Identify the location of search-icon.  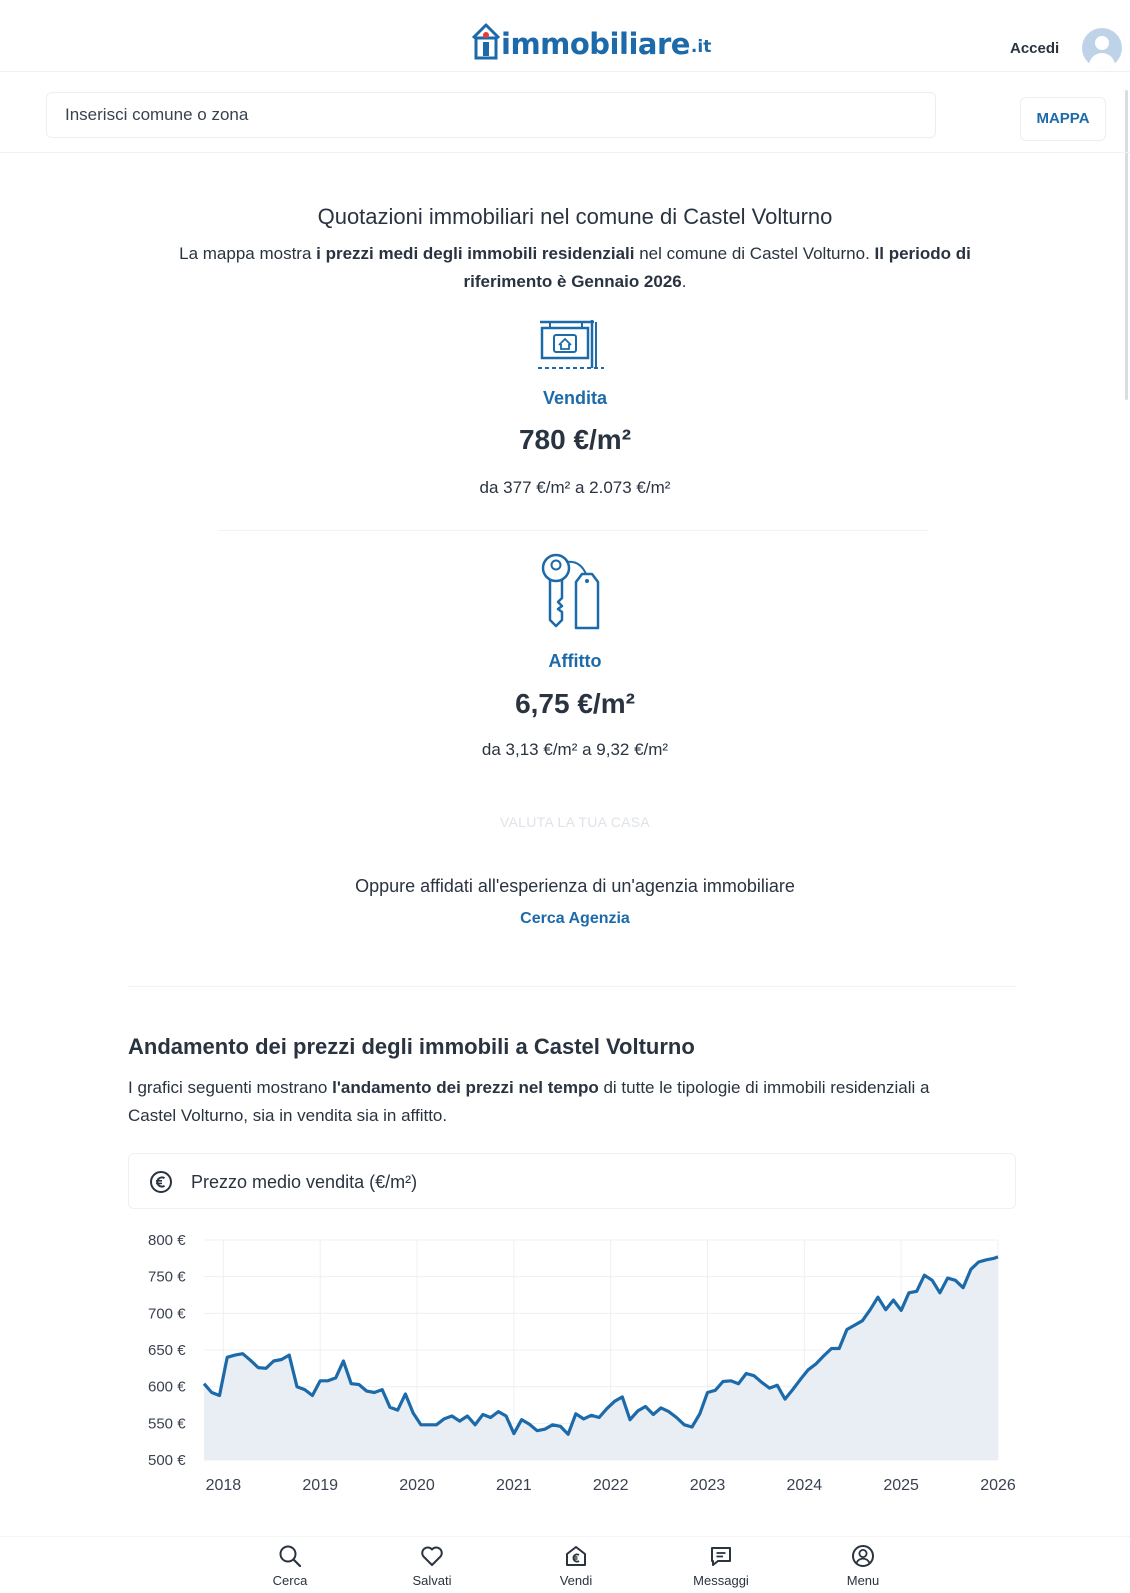
(290, 1556).